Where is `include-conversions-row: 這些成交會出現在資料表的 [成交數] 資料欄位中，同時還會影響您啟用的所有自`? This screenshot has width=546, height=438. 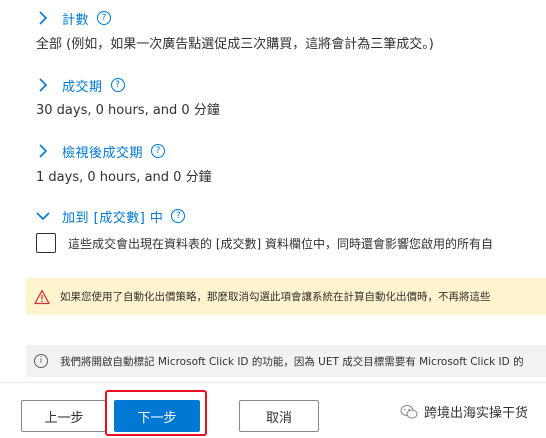
include-conversions-row: 這些成交會出現在資料表的 [成交數] 資料欄位中，同時還會影響您啟用的所有自 is located at coordinates (291, 243).